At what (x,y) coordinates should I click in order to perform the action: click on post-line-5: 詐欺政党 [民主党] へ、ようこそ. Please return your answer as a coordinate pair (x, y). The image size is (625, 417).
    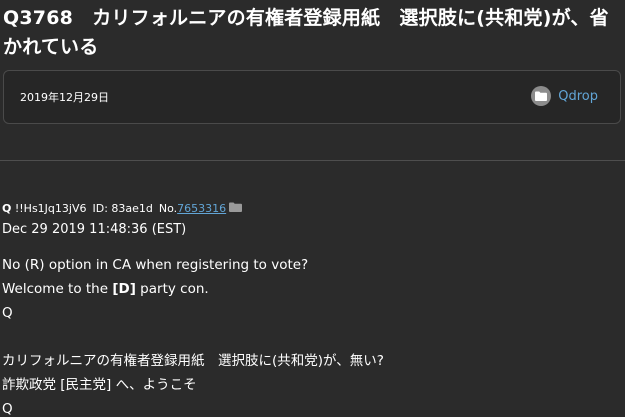
    Looking at the image, I should click on (99, 385).